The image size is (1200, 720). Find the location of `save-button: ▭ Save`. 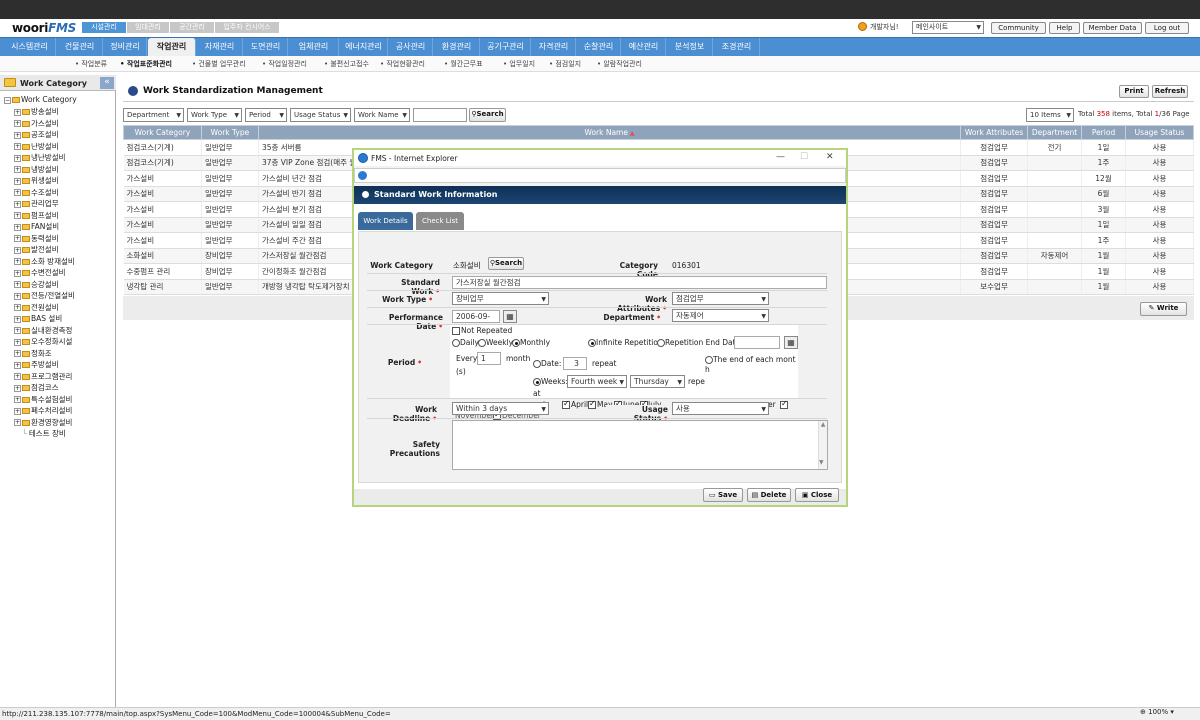

save-button: ▭ Save is located at coordinates (723, 495).